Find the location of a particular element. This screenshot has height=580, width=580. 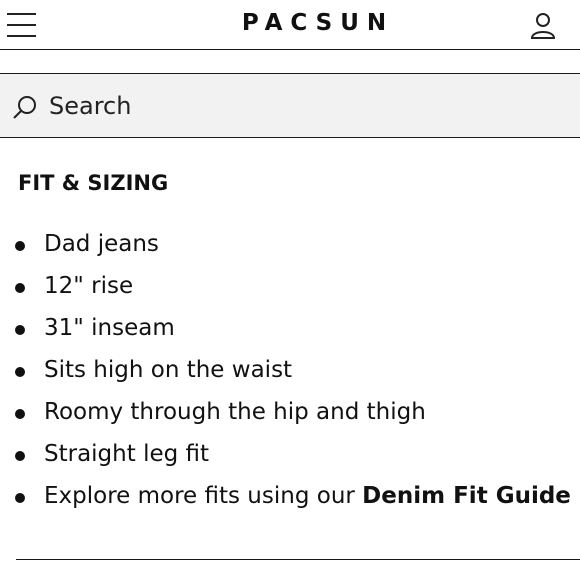

list-item-text: 12" rise is located at coordinates (89, 286).